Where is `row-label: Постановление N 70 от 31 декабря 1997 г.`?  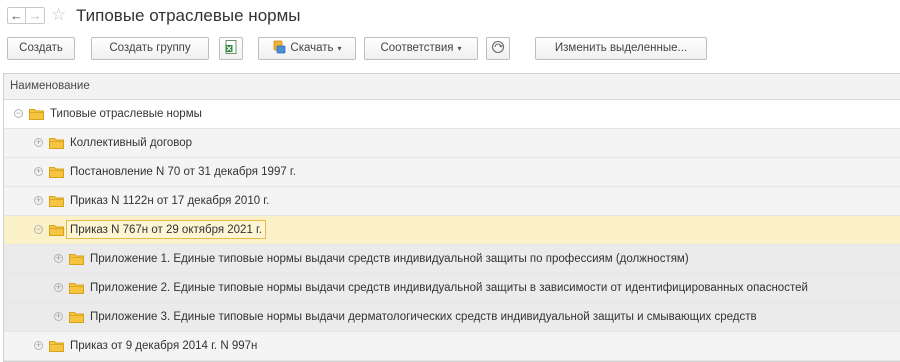
row-label: Постановление N 70 от 31 декабря 1997 г. is located at coordinates (183, 172).